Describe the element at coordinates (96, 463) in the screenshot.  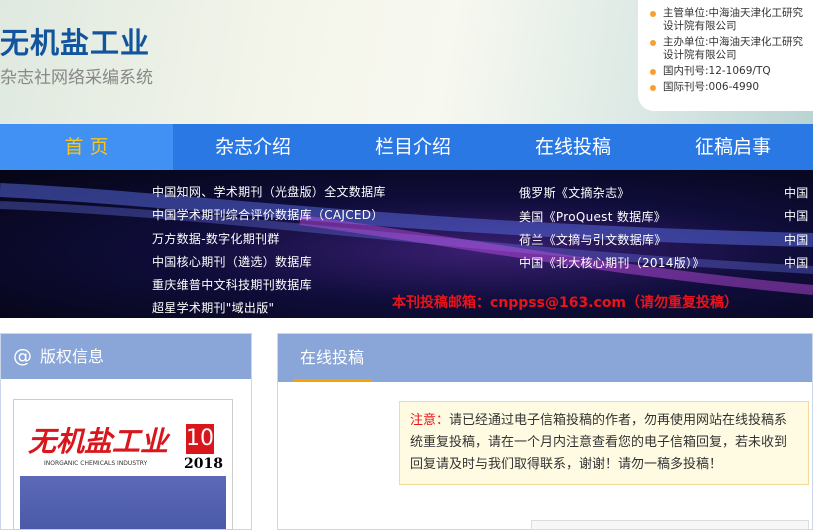
I see `cover-english: INORGANIC CHEMICALS INDUSTRY` at that location.